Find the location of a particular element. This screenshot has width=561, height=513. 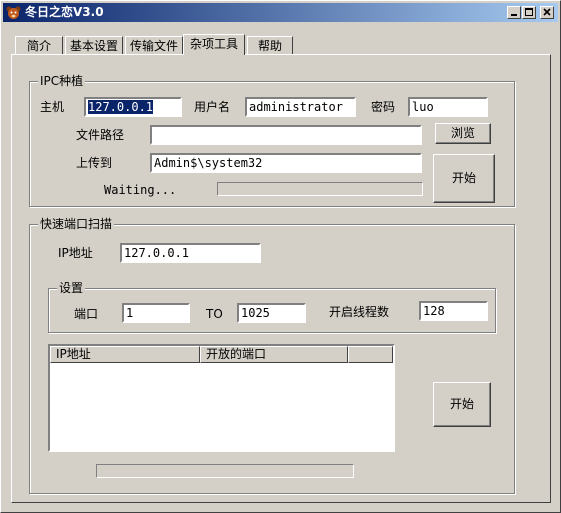

file-path-input is located at coordinates (286, 135).